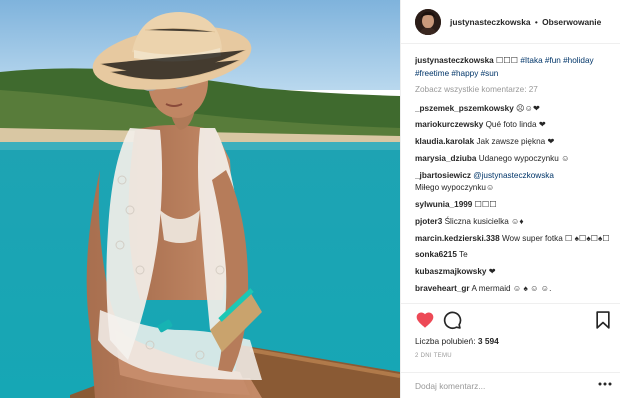 This screenshot has height=398, width=620. Describe the element at coordinates (490, 73) in the screenshot. I see `hashtag: #sun` at that location.